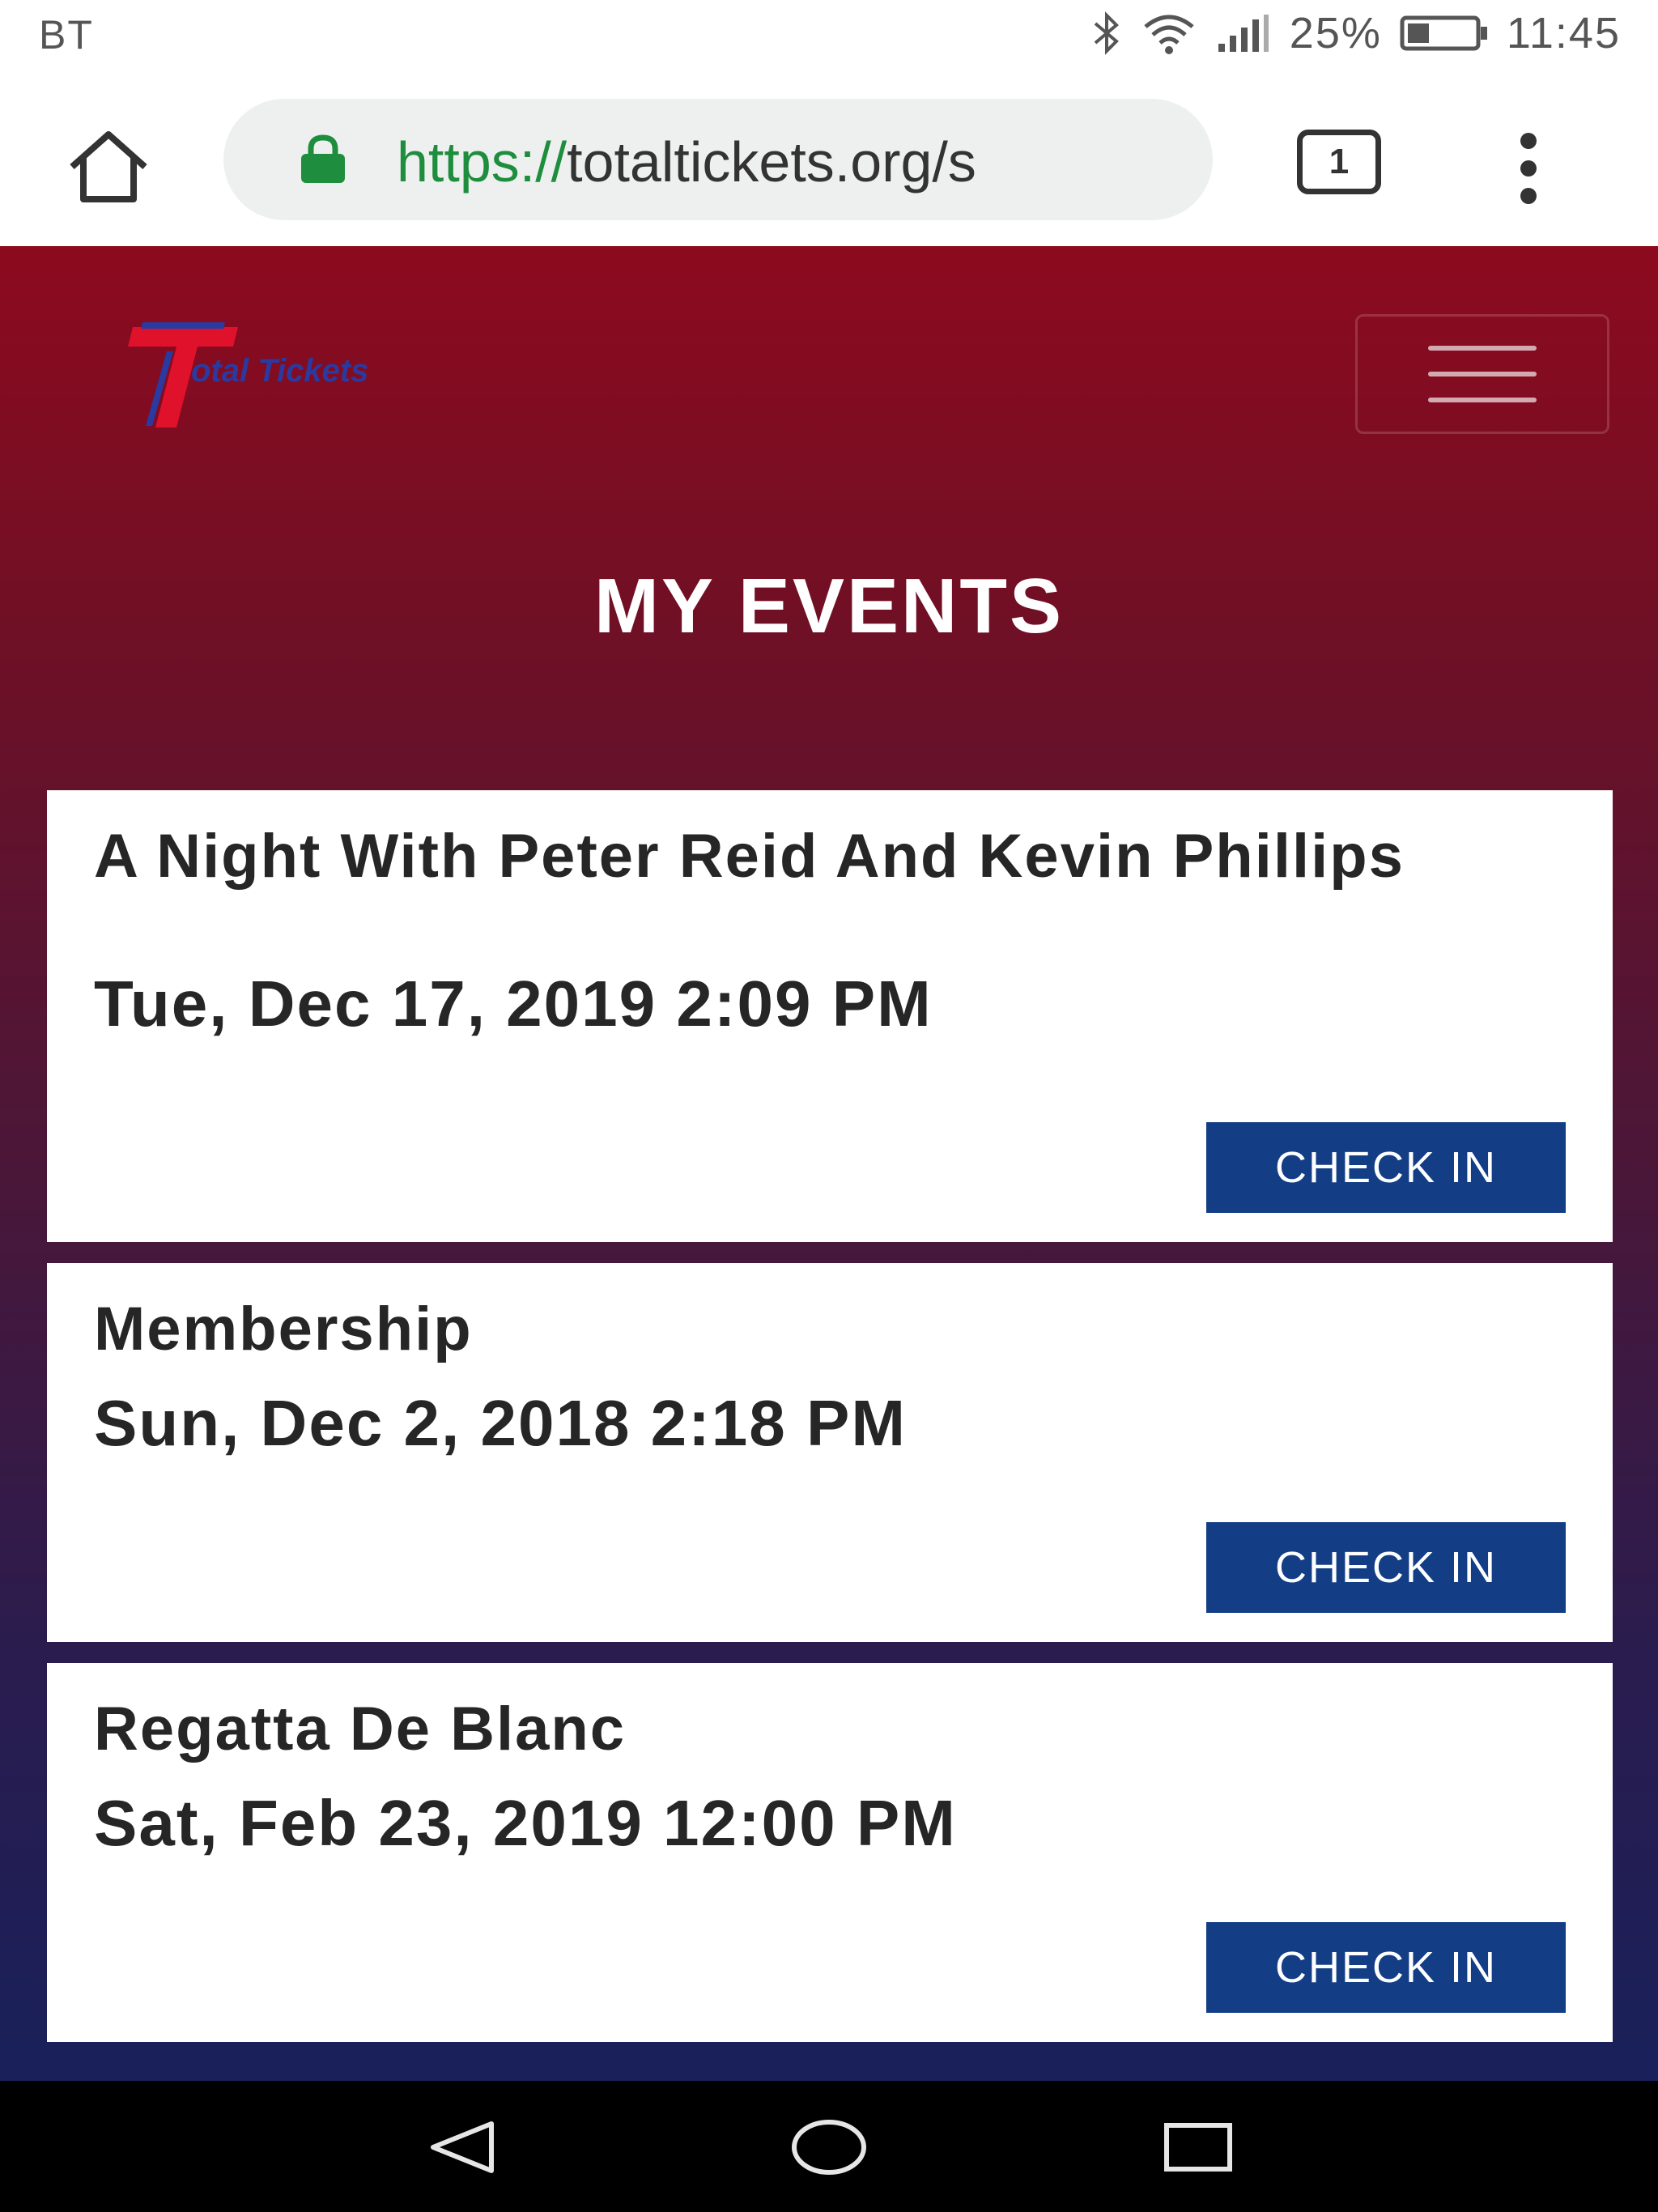 The image size is (1658, 2212). What do you see at coordinates (1335, 33) in the screenshot?
I see `battery-percent: 25%` at bounding box center [1335, 33].